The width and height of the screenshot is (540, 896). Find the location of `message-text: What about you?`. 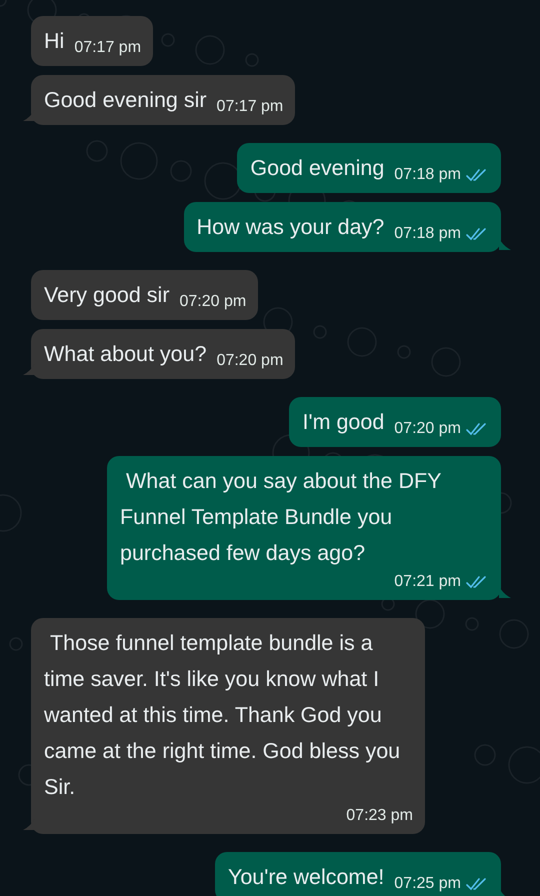

message-text: What about you? is located at coordinates (125, 354).